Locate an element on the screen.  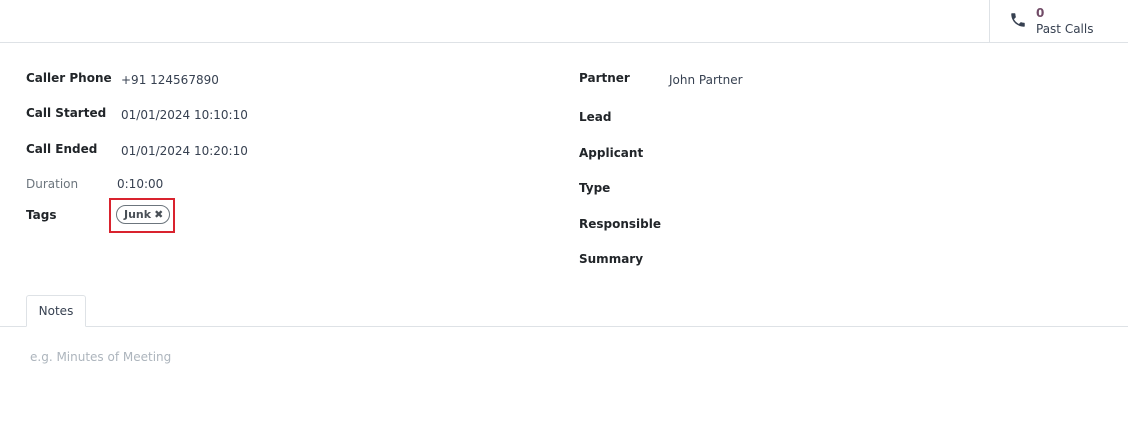
partner-label: Partner is located at coordinates (604, 78).